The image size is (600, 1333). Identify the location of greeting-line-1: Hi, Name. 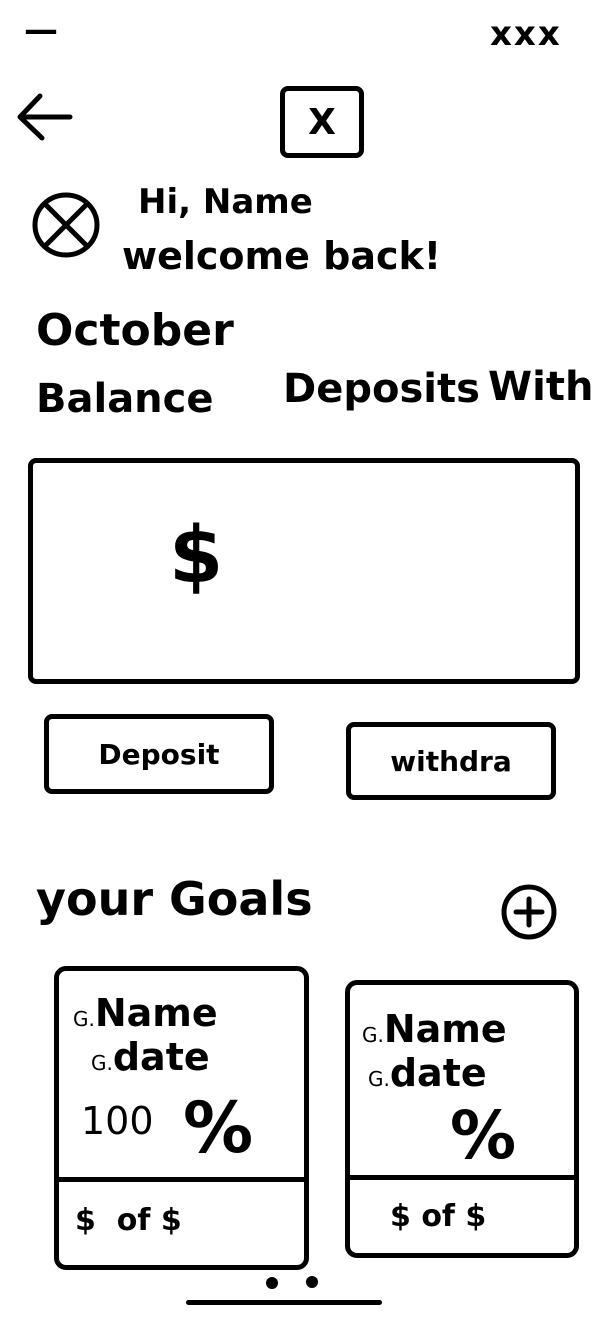
(225, 202).